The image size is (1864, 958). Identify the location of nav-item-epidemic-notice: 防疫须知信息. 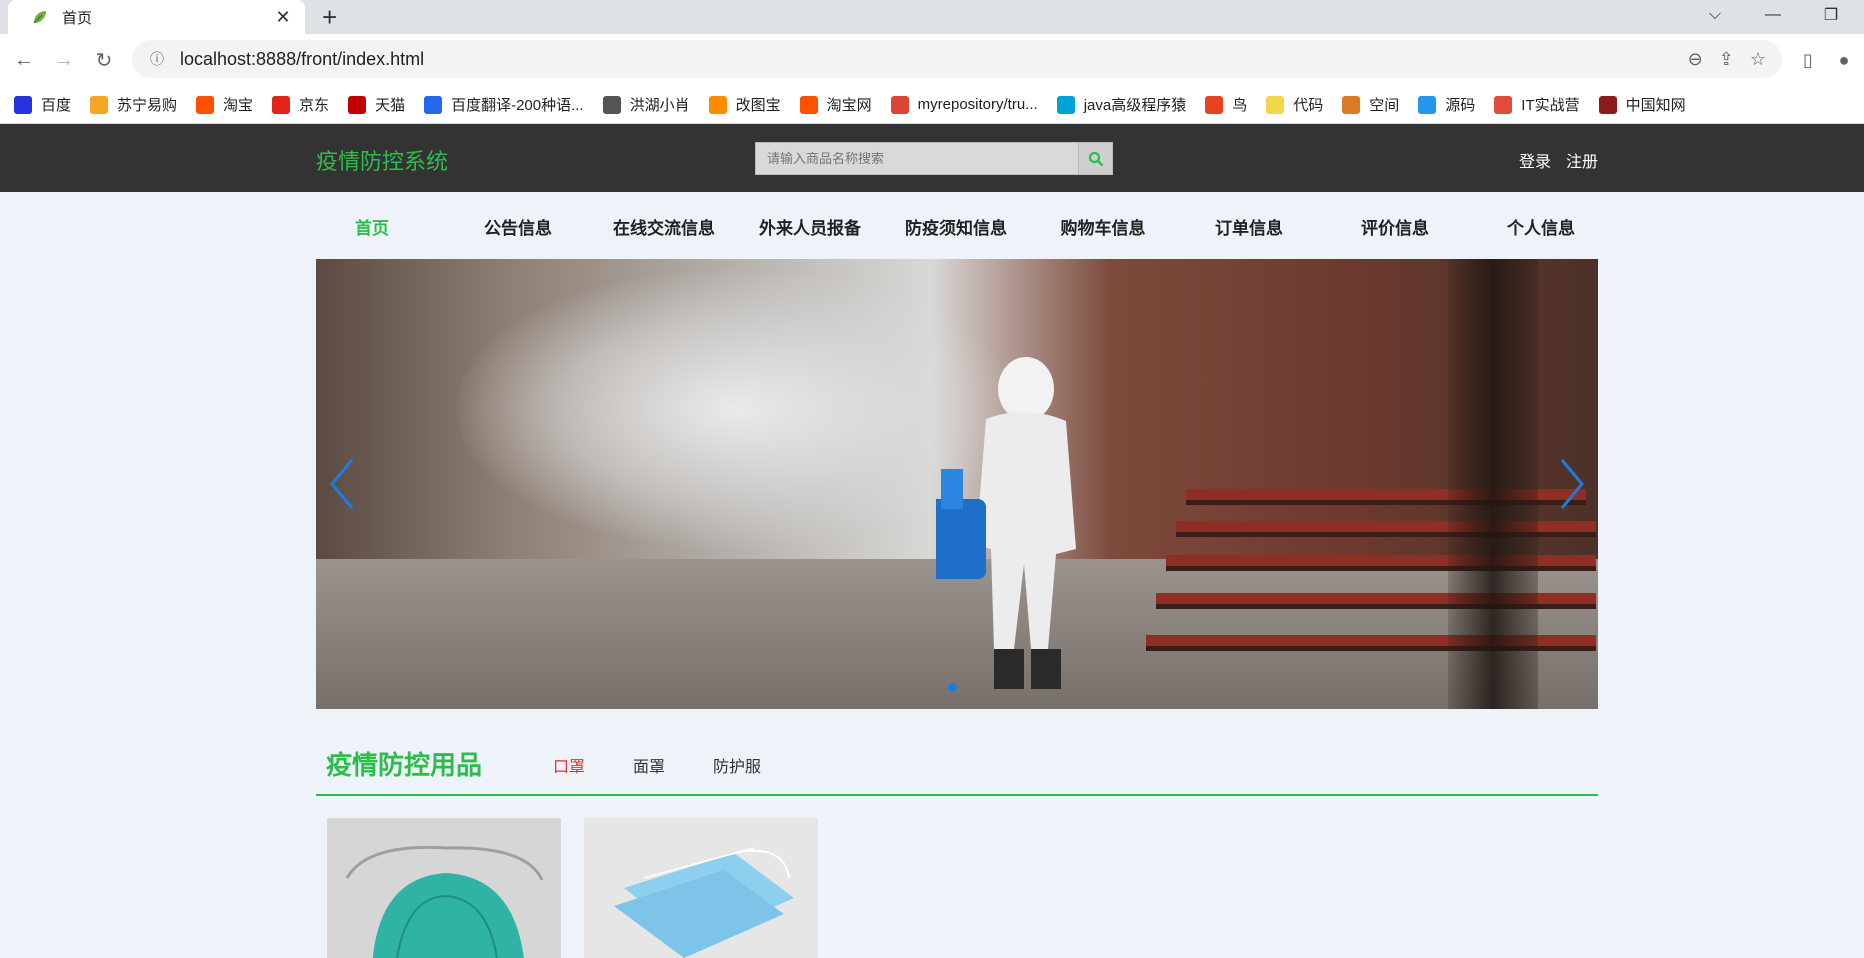
(956, 226).